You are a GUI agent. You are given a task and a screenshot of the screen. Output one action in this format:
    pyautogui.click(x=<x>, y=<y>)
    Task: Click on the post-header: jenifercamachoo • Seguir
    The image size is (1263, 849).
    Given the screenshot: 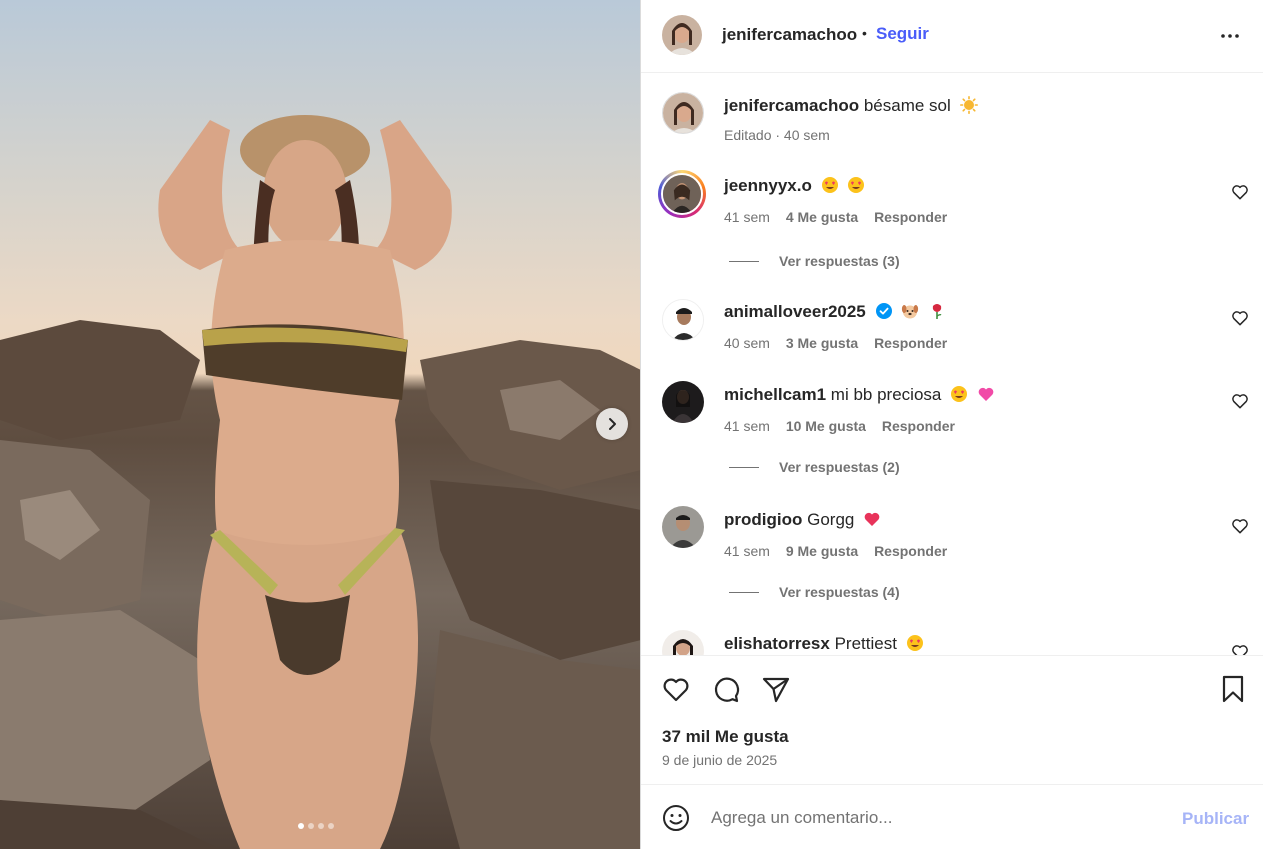 What is the action you would take?
    pyautogui.click(x=952, y=36)
    